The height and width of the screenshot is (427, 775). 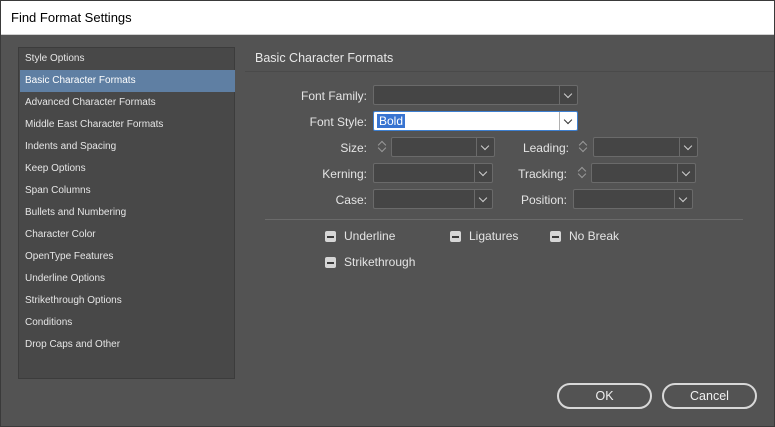 I want to click on category-bullets-and-numbering: Bullets and Numbering, so click(x=127, y=213).